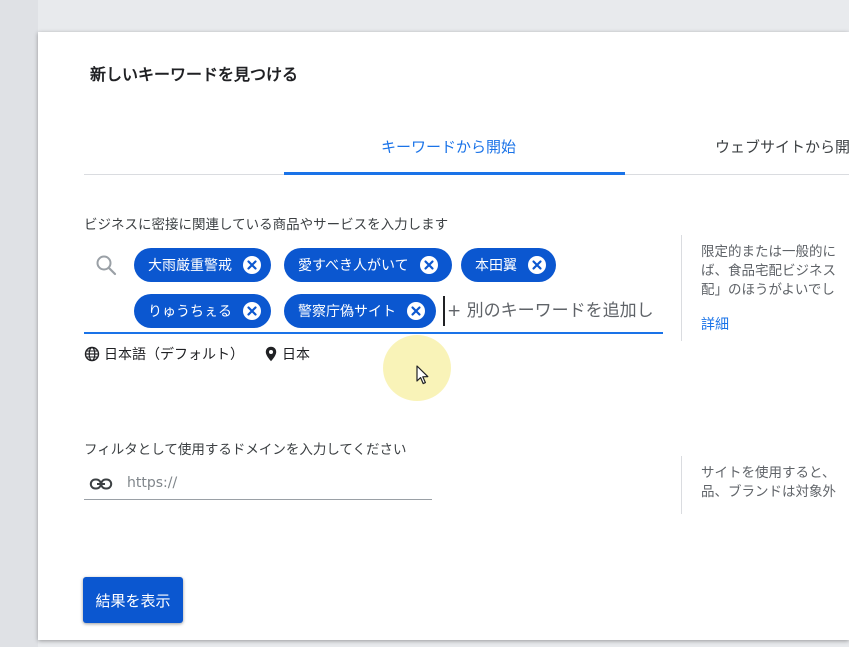  What do you see at coordinates (347, 312) in the screenshot?
I see `keyword-chip-label: 警察庁偽サイト` at bounding box center [347, 312].